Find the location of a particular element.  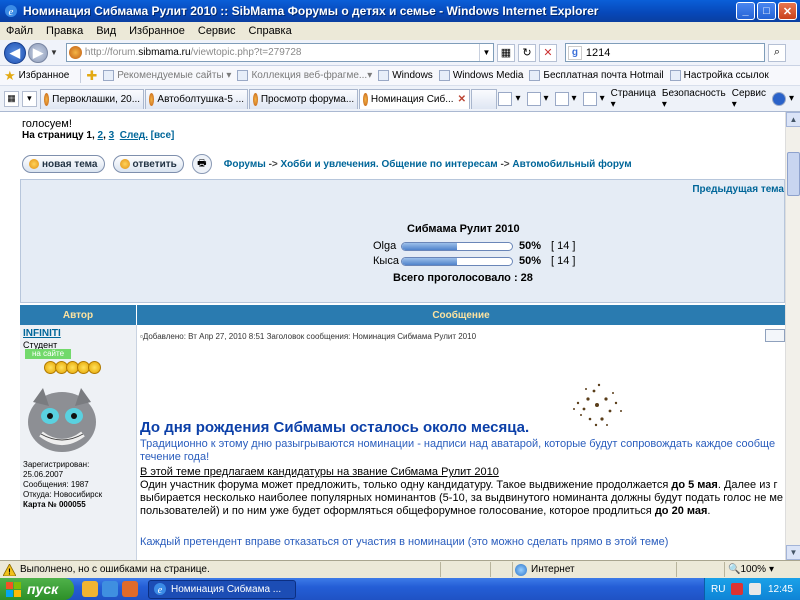

new-tab-button is located at coordinates (484, 98).